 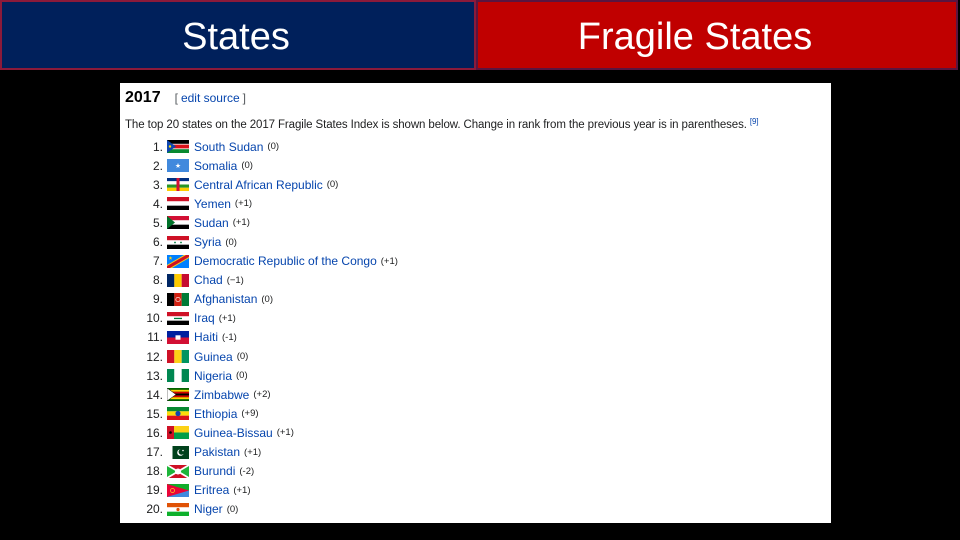 What do you see at coordinates (478, 490) in the screenshot?
I see `list-item: 19. Eritrea (+1)` at bounding box center [478, 490].